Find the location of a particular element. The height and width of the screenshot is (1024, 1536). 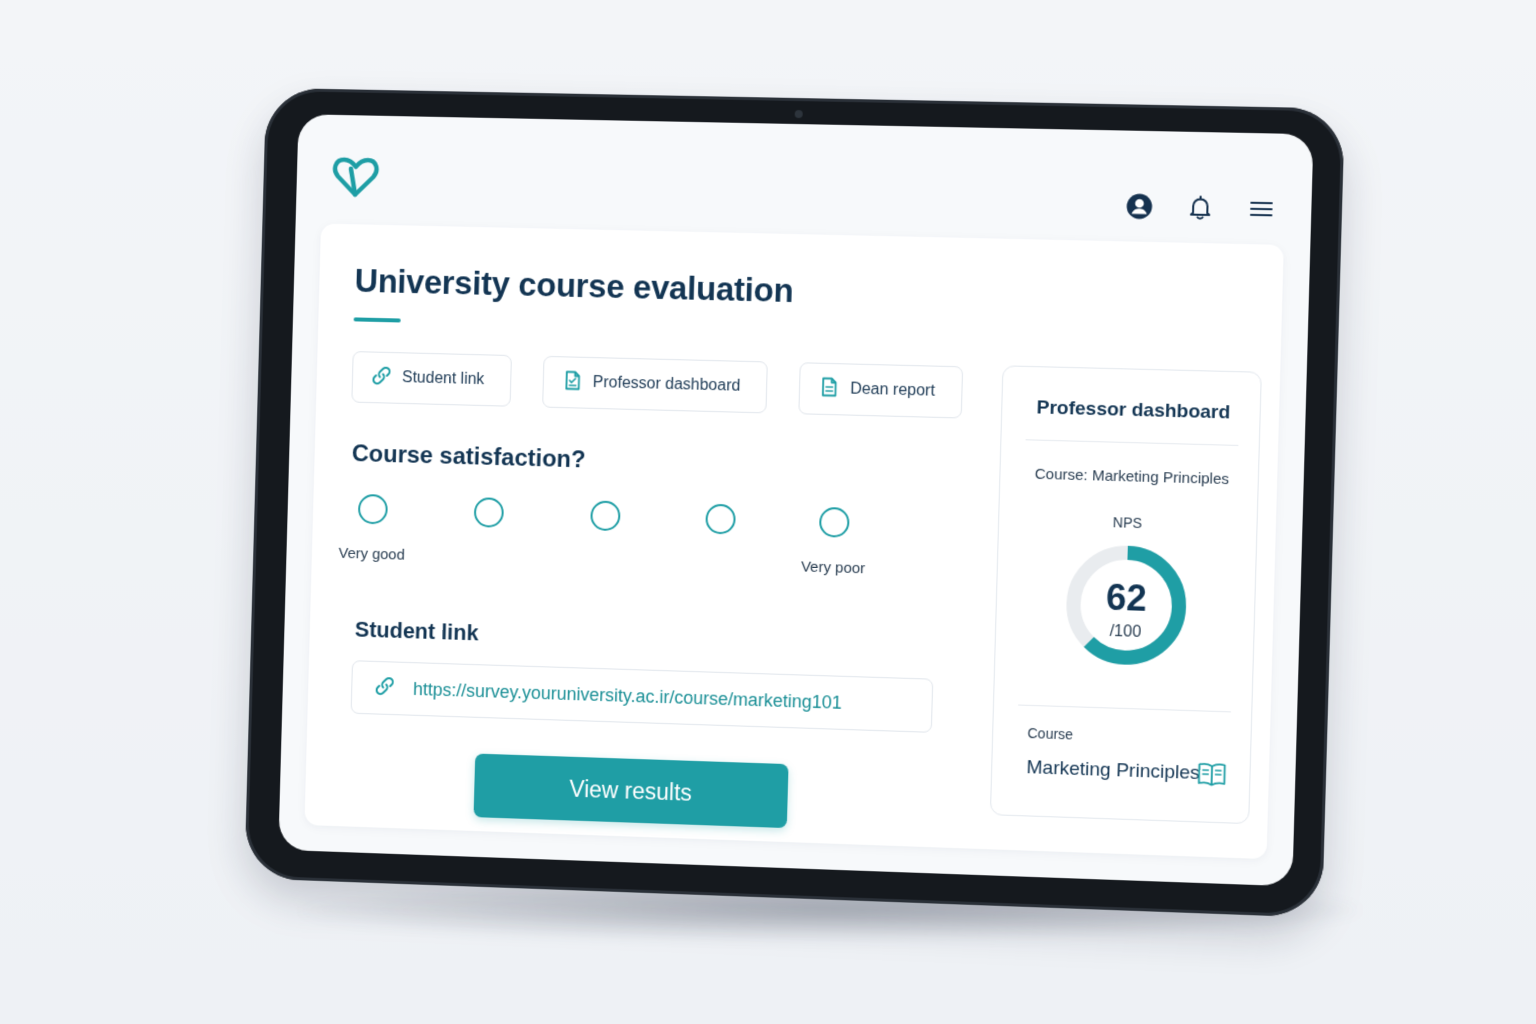

book-icon is located at coordinates (1211, 774).